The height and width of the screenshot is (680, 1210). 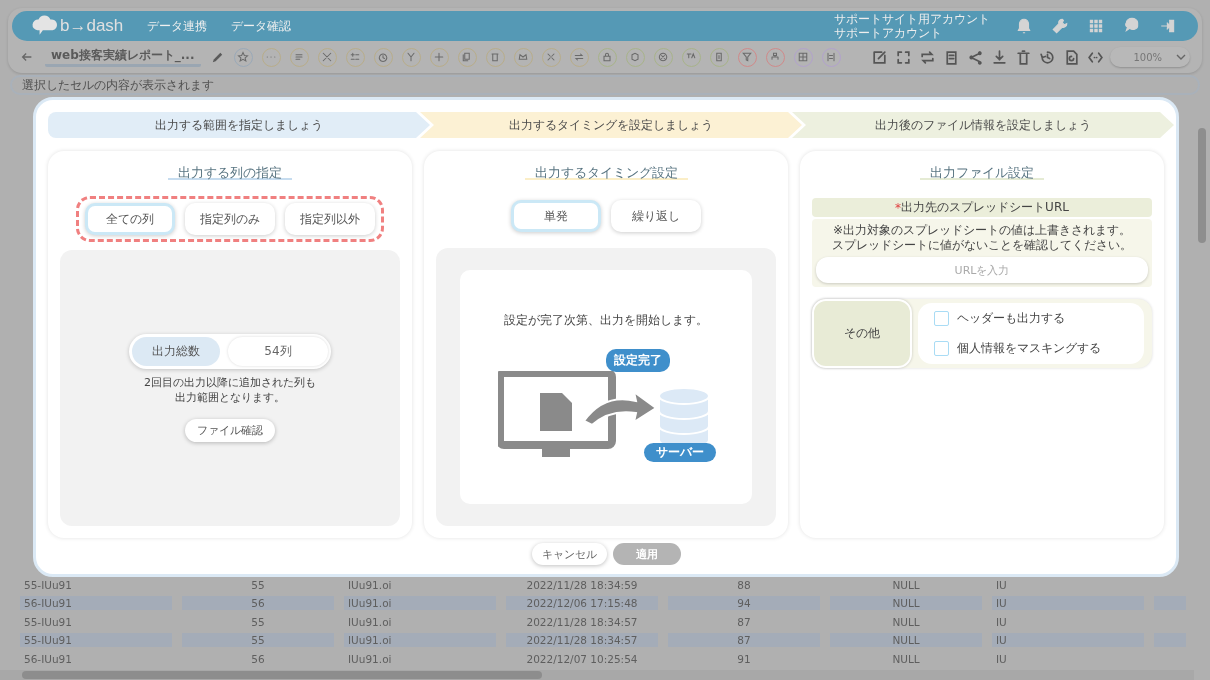 I want to click on table-cell: 2022/12/06 17:15:48, so click(x=582, y=603).